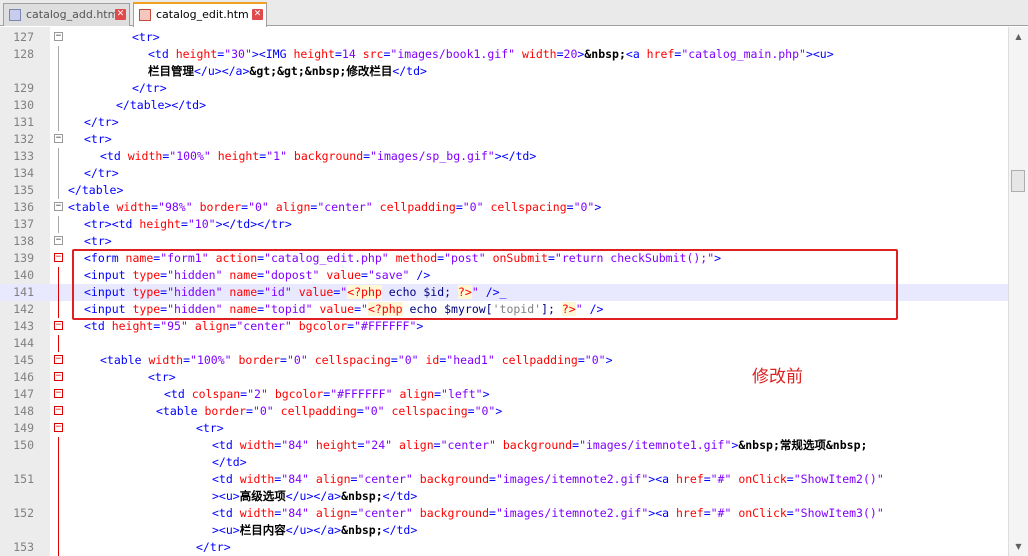  What do you see at coordinates (201, 224) in the screenshot?
I see `code-token: "10"` at bounding box center [201, 224].